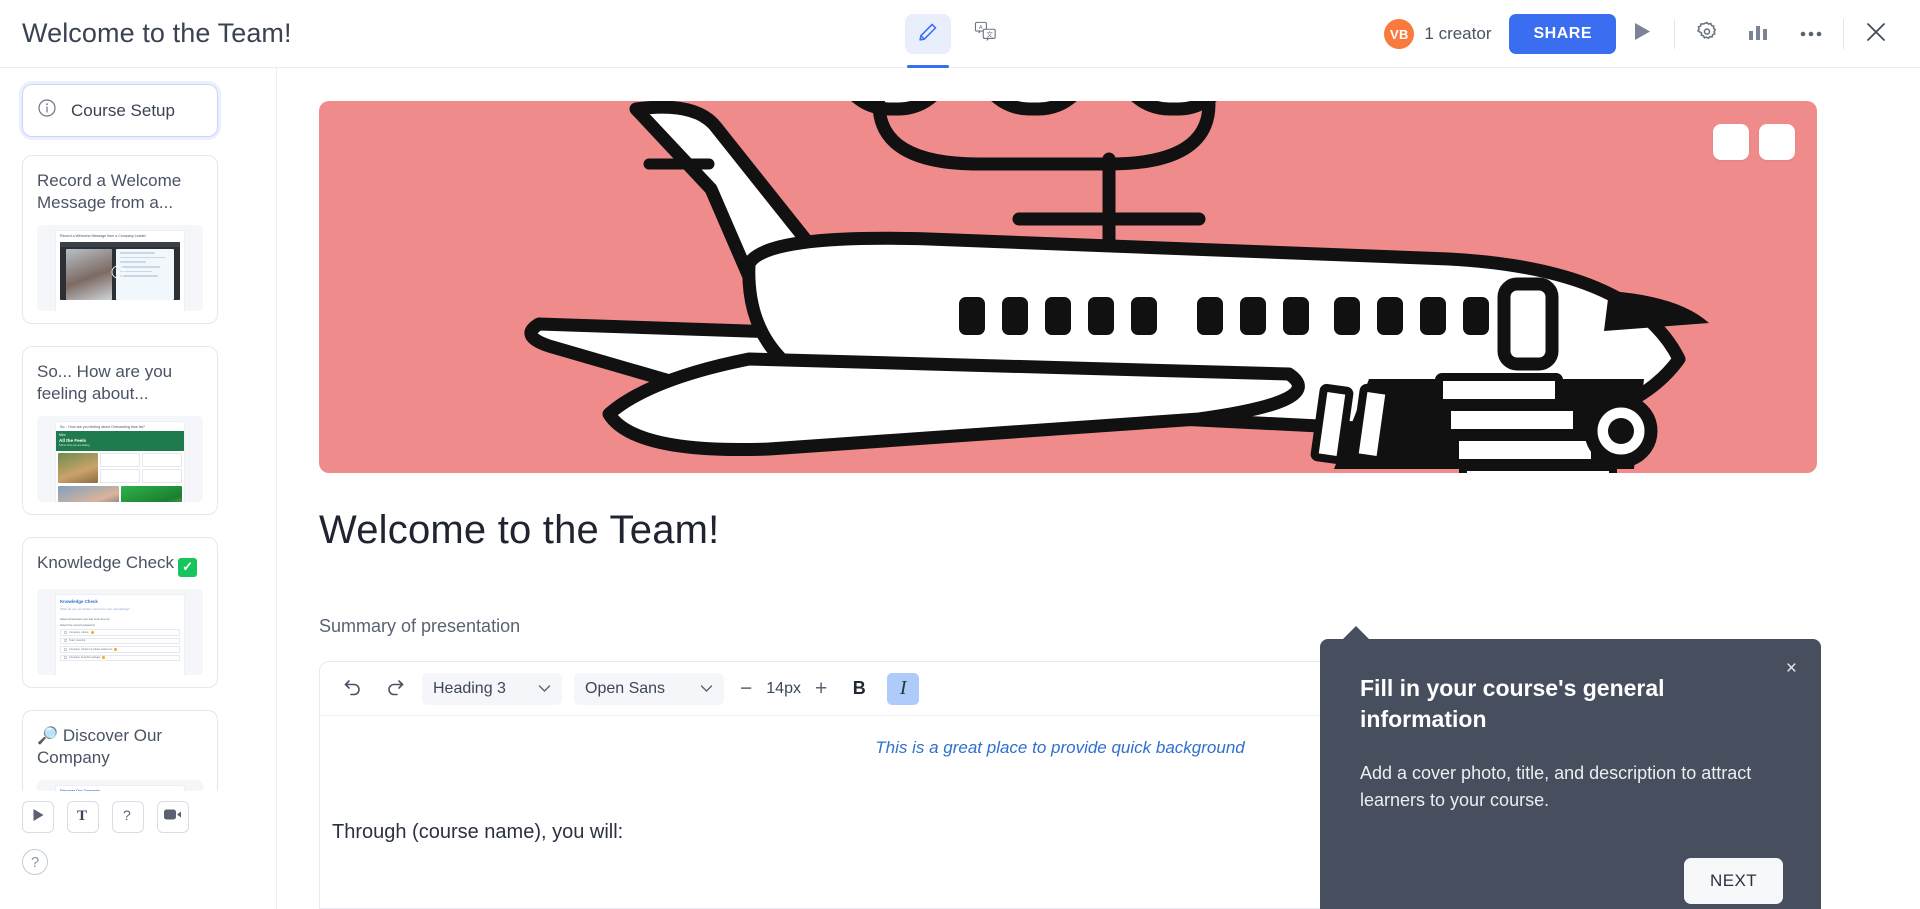 This screenshot has width=1920, height=909. Describe the element at coordinates (821, 688) in the screenshot. I see `increase-font-size-button: +` at that location.